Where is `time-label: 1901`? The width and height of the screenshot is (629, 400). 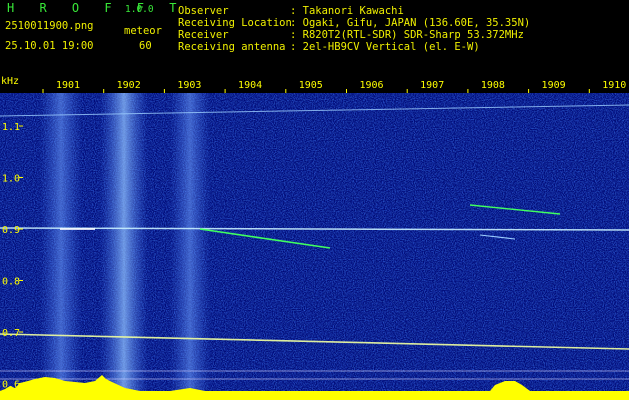 time-label: 1901 is located at coordinates (68, 85).